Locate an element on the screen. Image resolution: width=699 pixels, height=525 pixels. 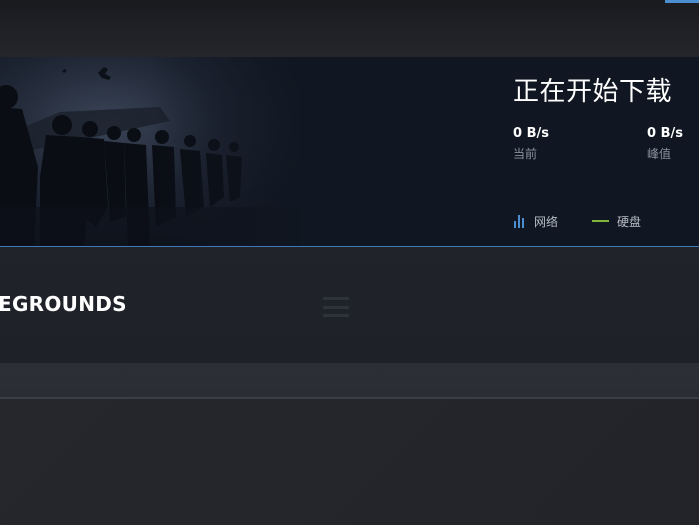
current-rate-label: 当前 is located at coordinates (525, 154).